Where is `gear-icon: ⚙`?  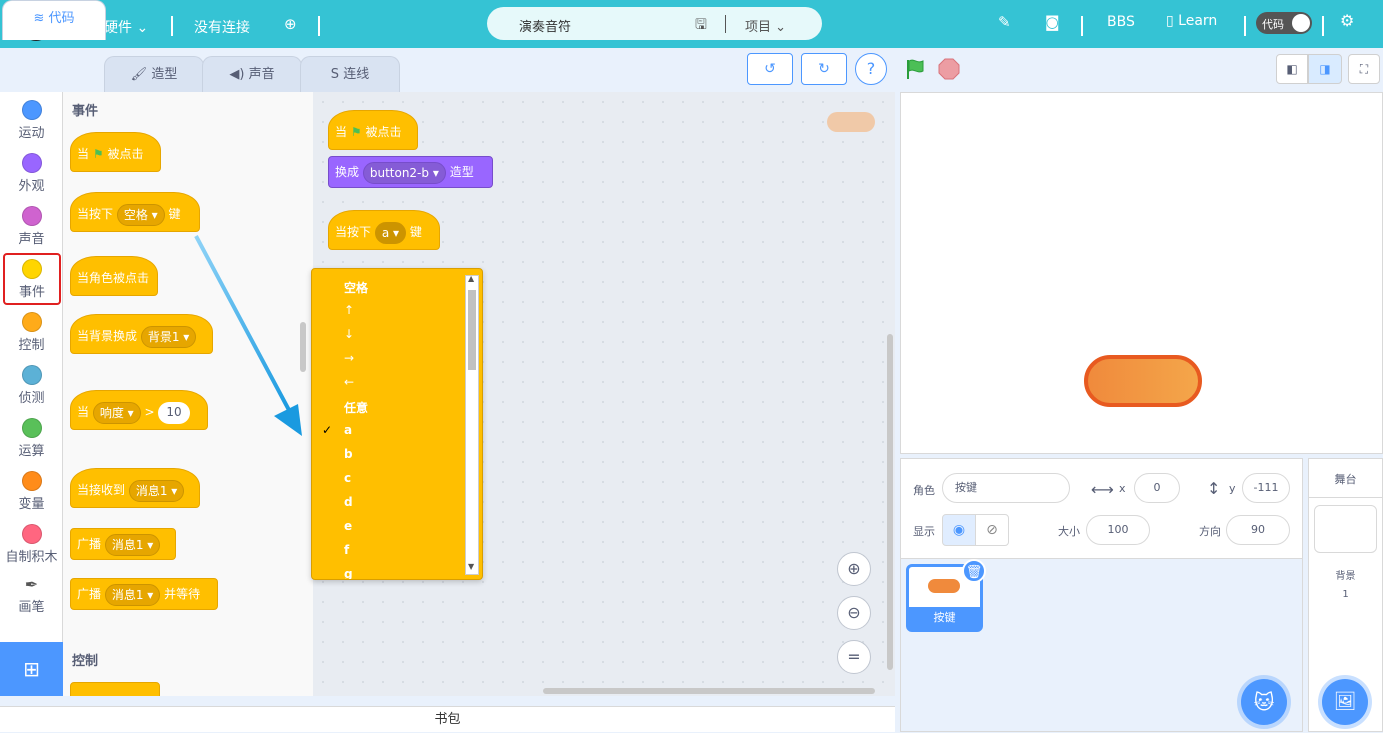 gear-icon: ⚙ is located at coordinates (1347, 20).